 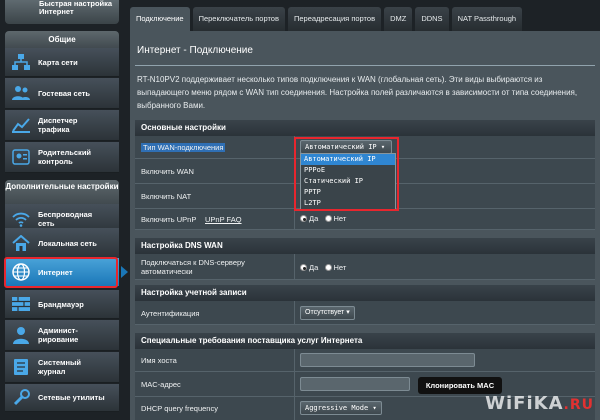 I want to click on hostname-field-wrap, so click(x=387, y=361).